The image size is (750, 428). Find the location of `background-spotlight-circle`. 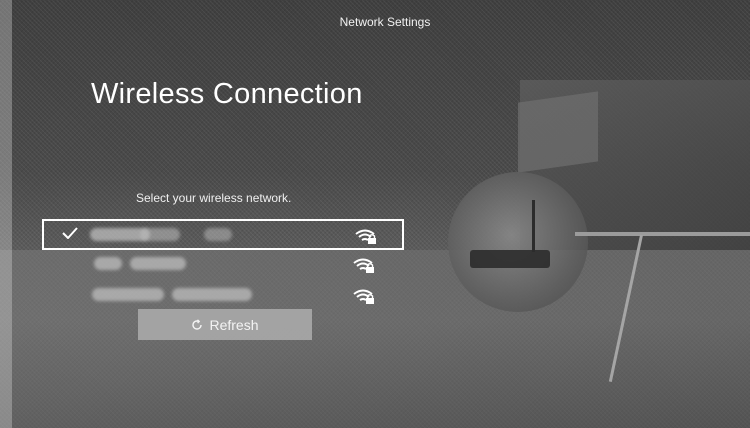

background-spotlight-circle is located at coordinates (518, 242).